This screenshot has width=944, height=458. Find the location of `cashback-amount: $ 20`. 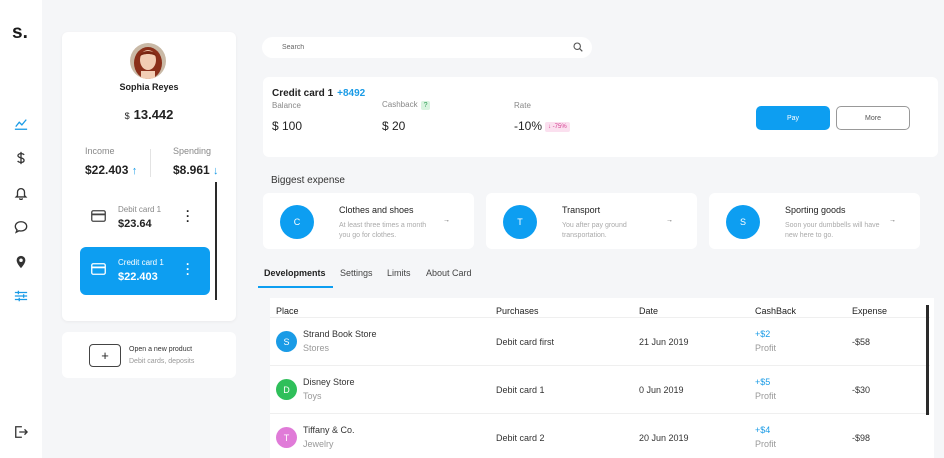

cashback-amount: $ 20 is located at coordinates (394, 126).